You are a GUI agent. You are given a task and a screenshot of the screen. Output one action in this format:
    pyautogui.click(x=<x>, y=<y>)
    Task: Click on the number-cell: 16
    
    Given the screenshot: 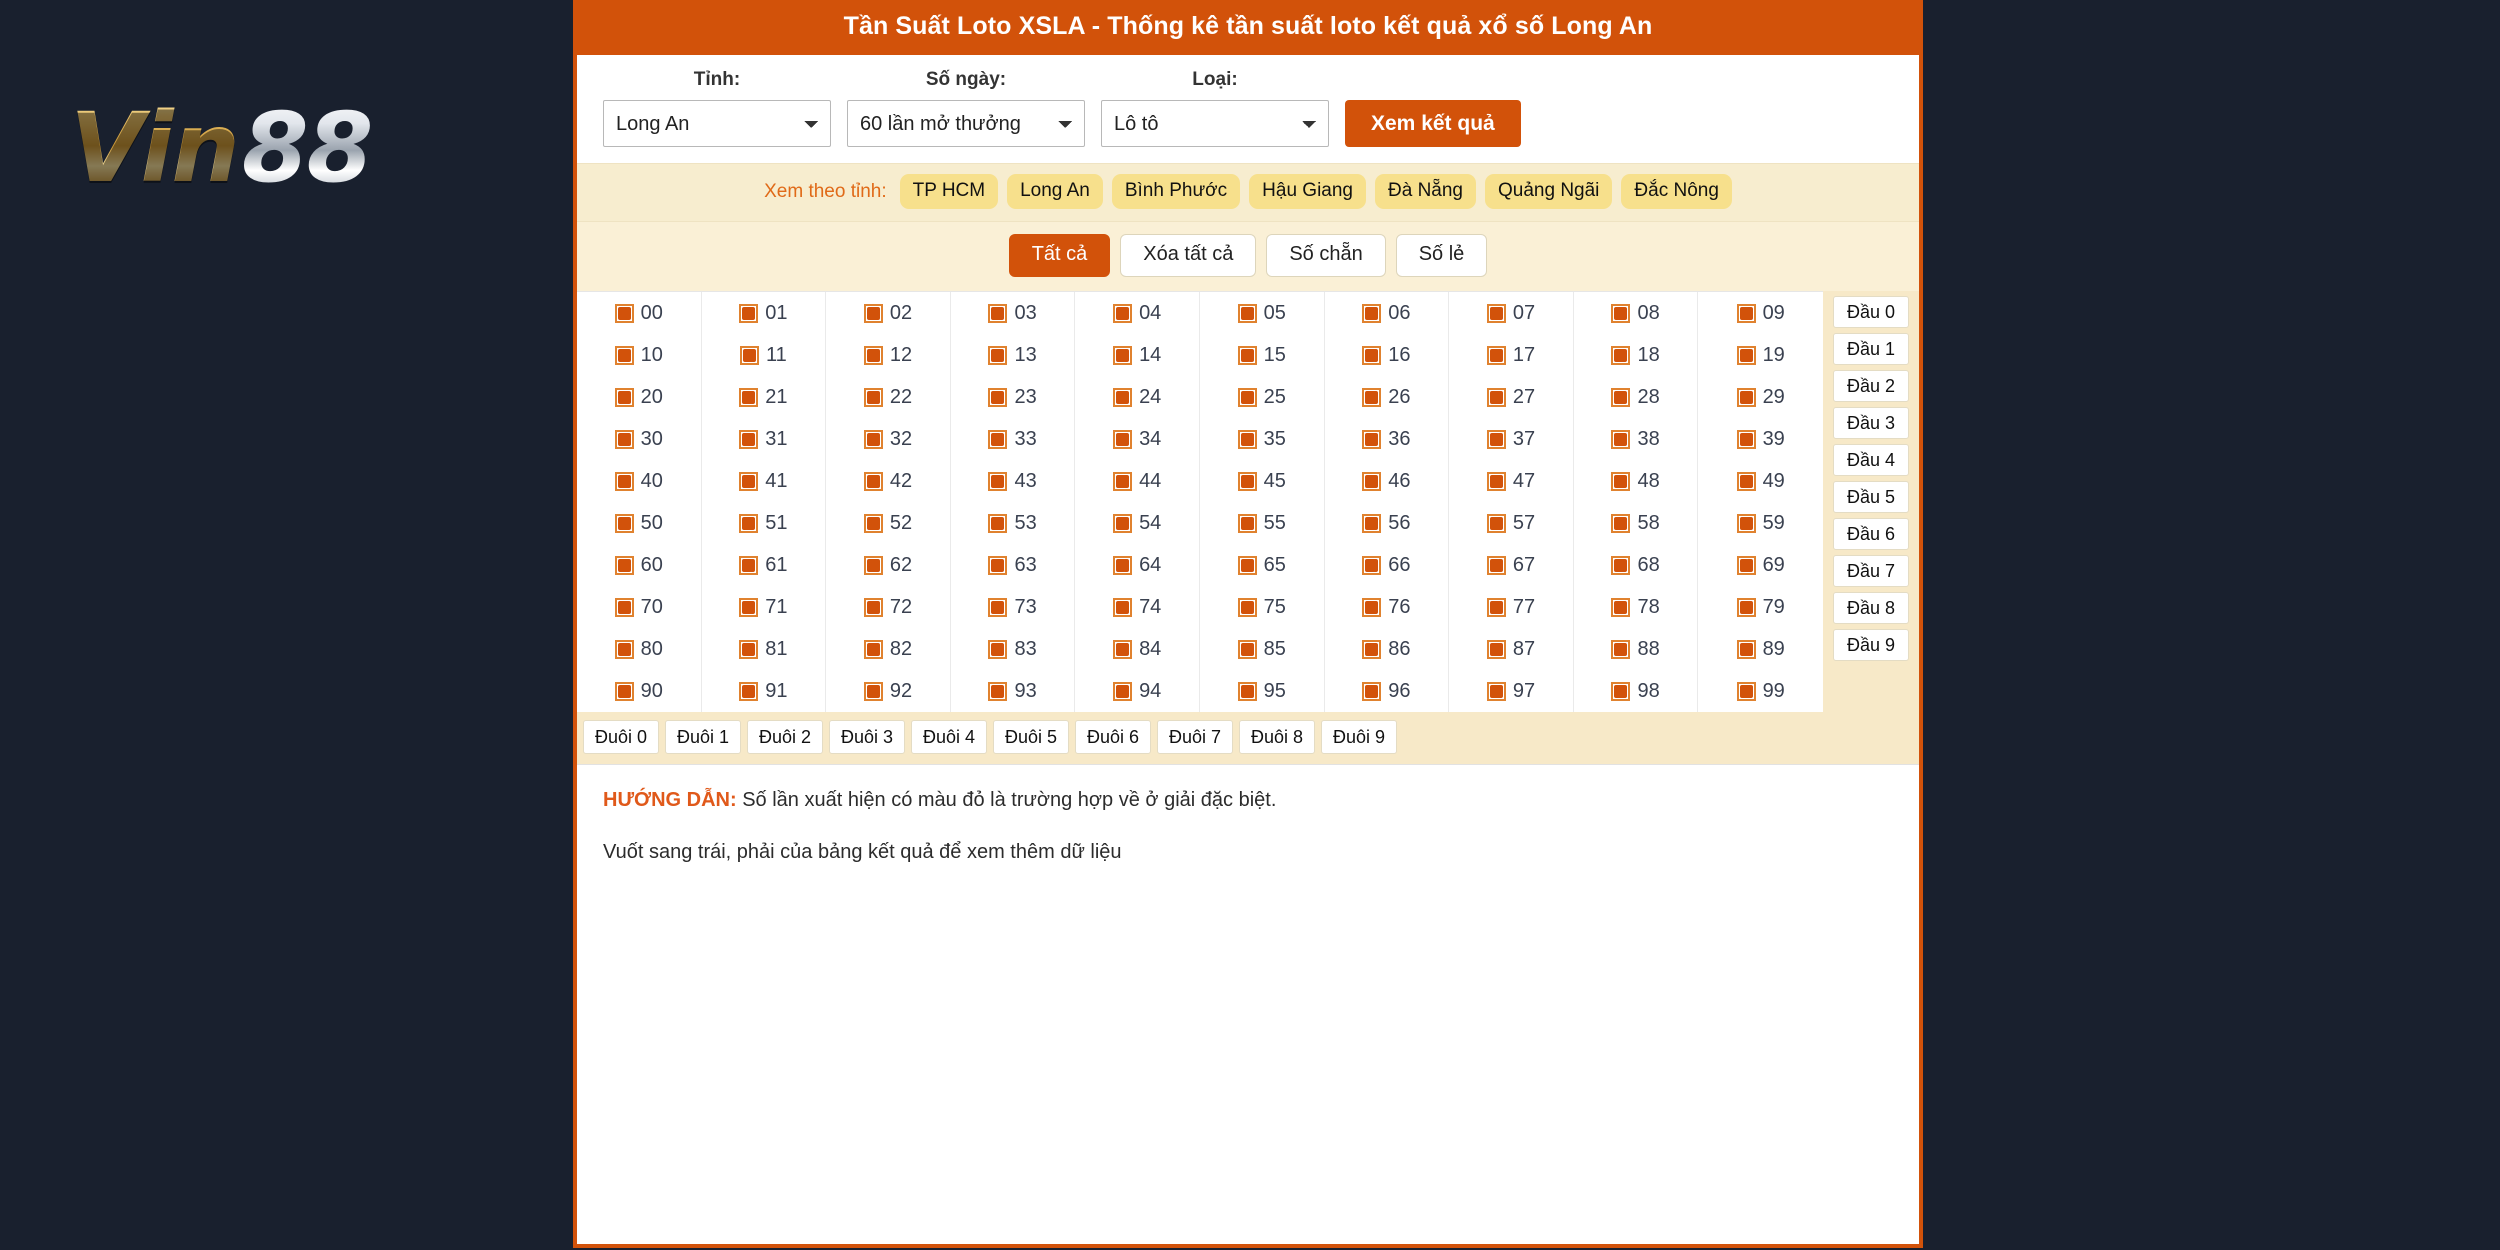 What is the action you would take?
    pyautogui.click(x=1387, y=355)
    